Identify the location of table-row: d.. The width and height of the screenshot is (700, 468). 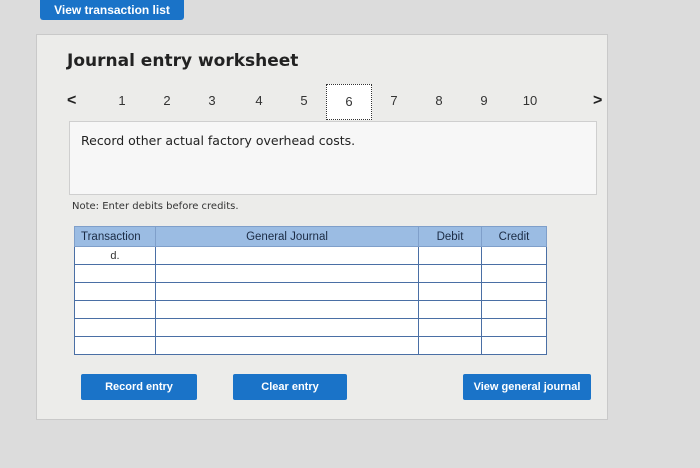
(310, 255).